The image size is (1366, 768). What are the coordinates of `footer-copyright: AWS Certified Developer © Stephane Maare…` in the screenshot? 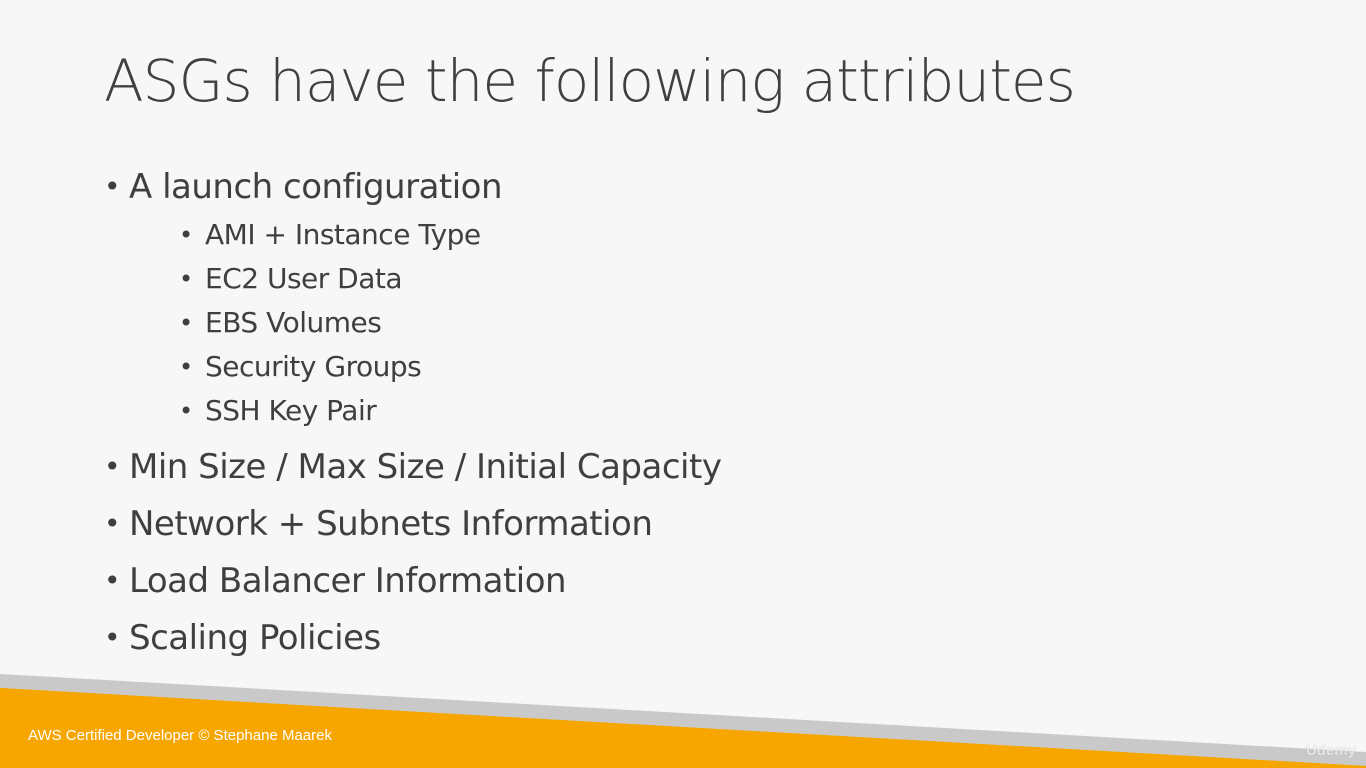 It's located at (180, 735).